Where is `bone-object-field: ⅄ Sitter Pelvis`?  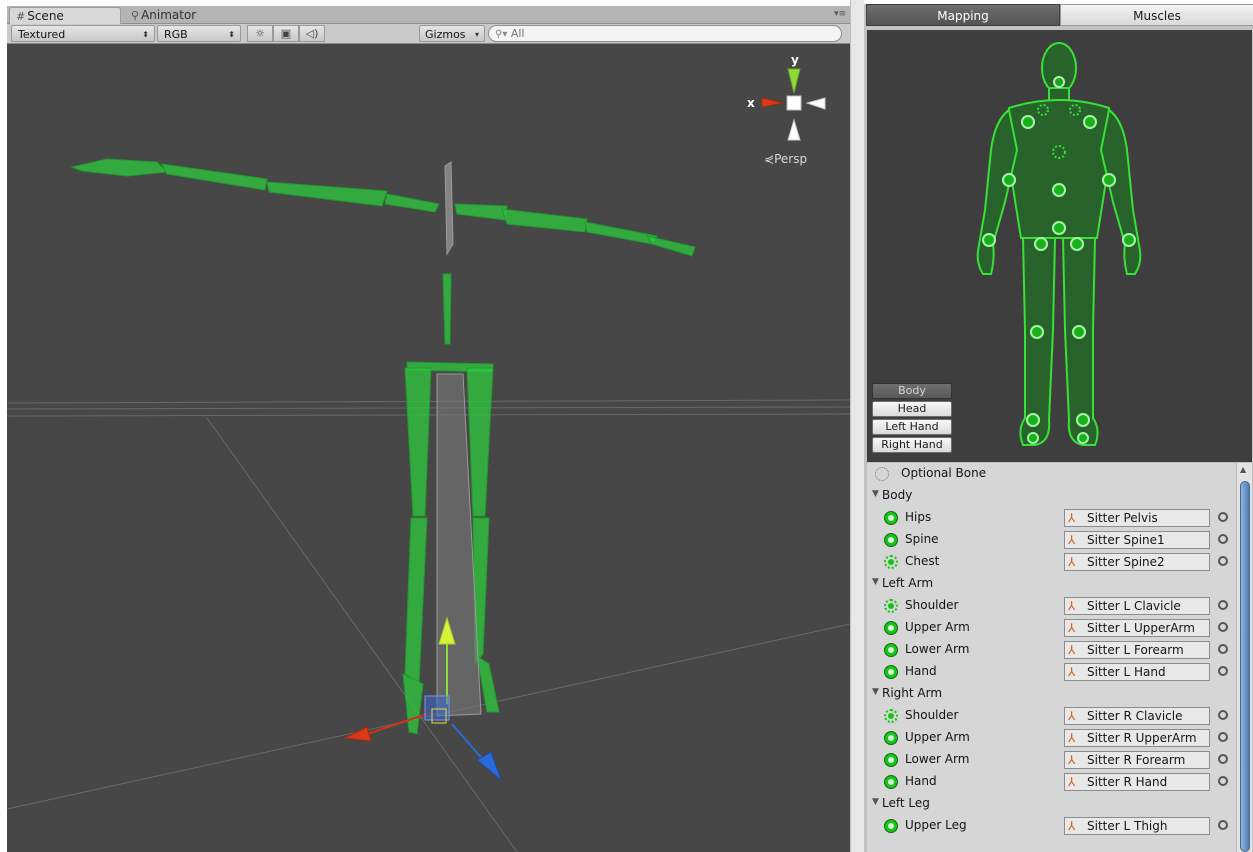 bone-object-field: ⅄ Sitter Pelvis is located at coordinates (1137, 518).